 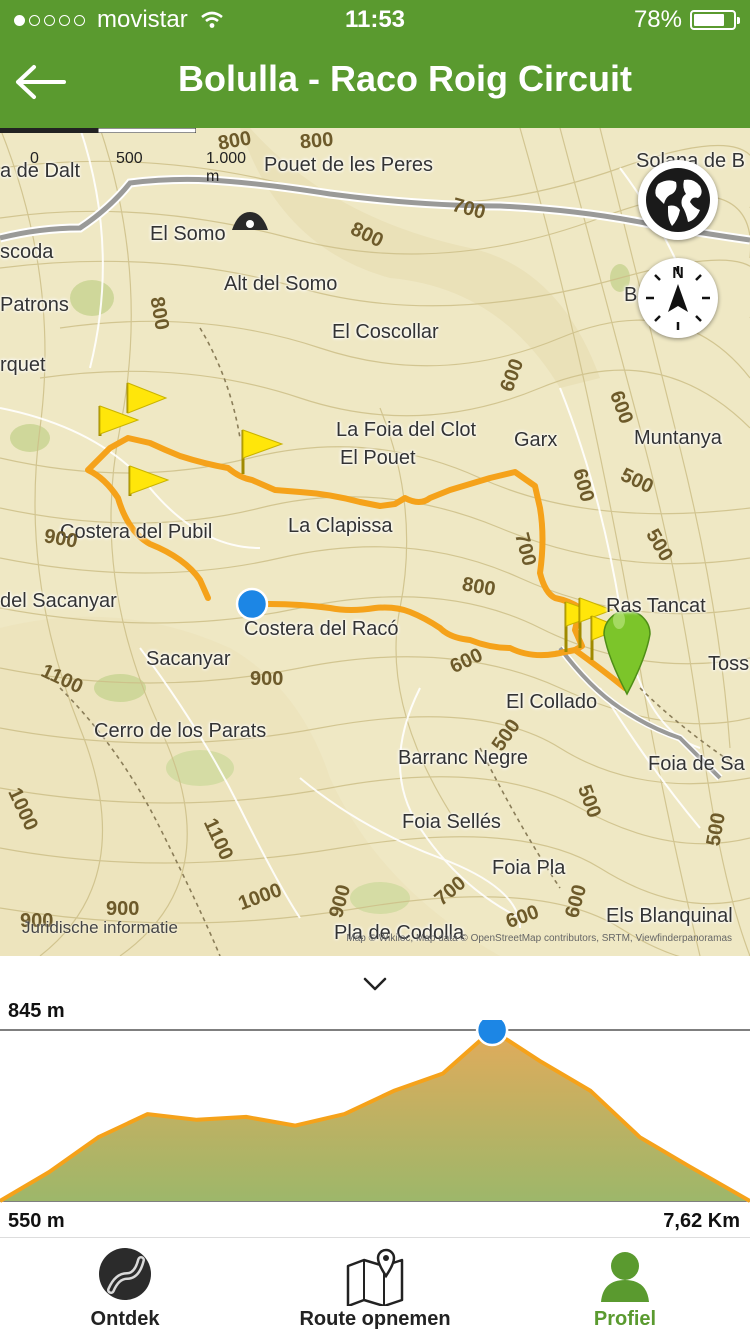 I want to click on map-place-label: B, so click(x=631, y=295).